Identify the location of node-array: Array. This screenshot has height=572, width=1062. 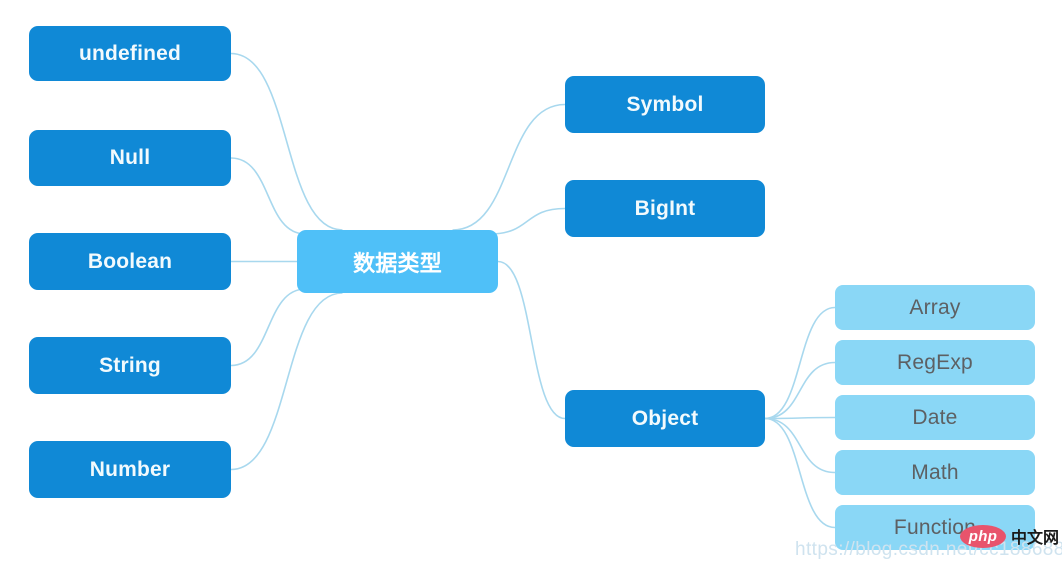
(935, 307).